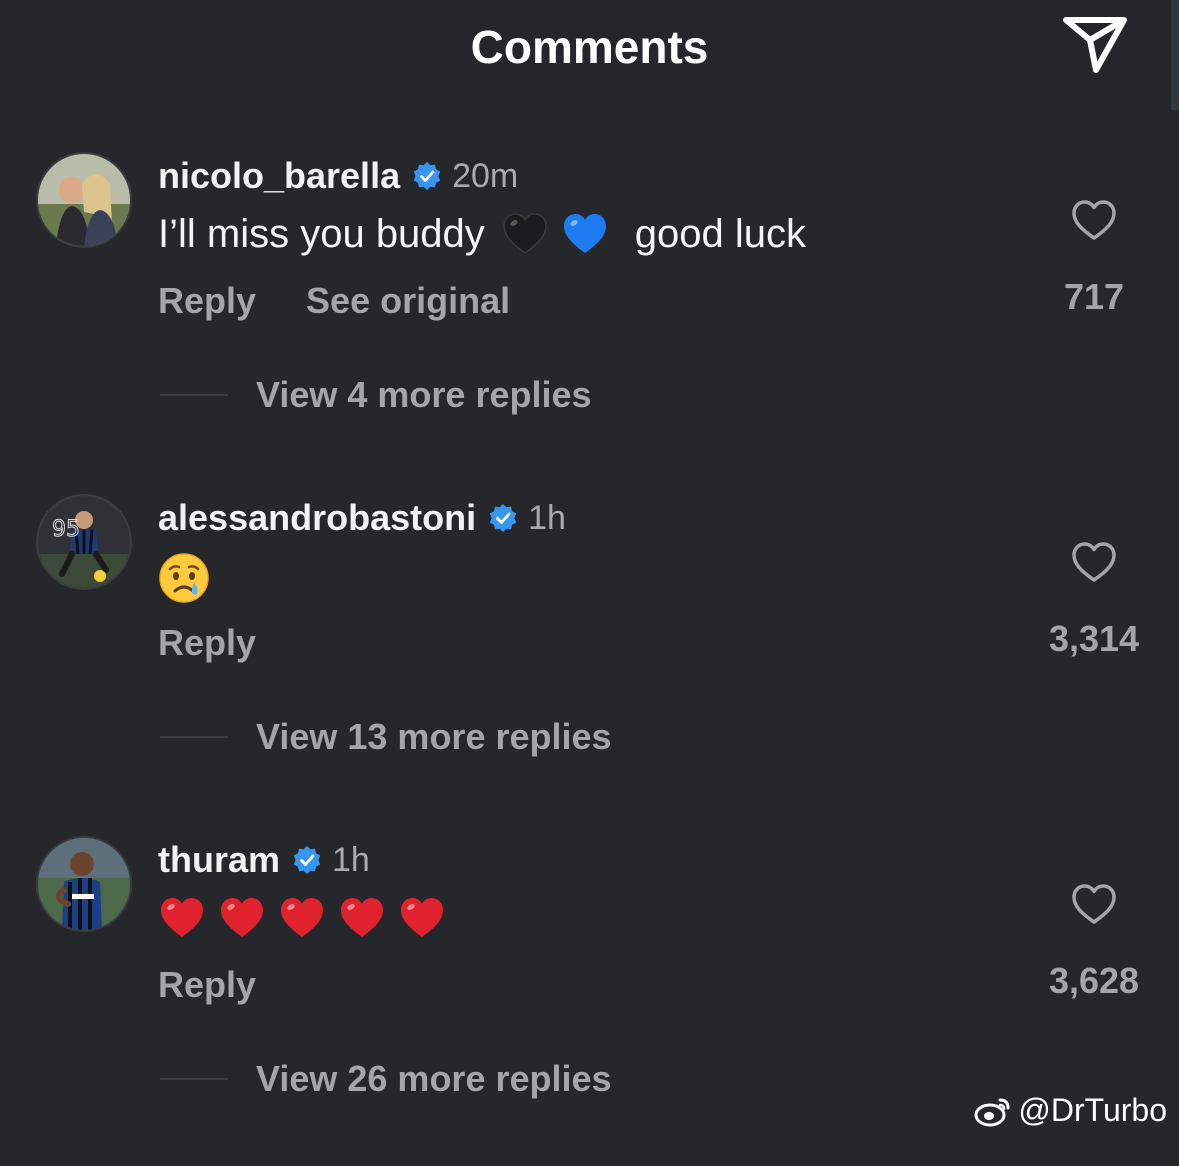 The height and width of the screenshot is (1166, 1179). Describe the element at coordinates (992, 1112) in the screenshot. I see `weibo-logo-icon` at that location.